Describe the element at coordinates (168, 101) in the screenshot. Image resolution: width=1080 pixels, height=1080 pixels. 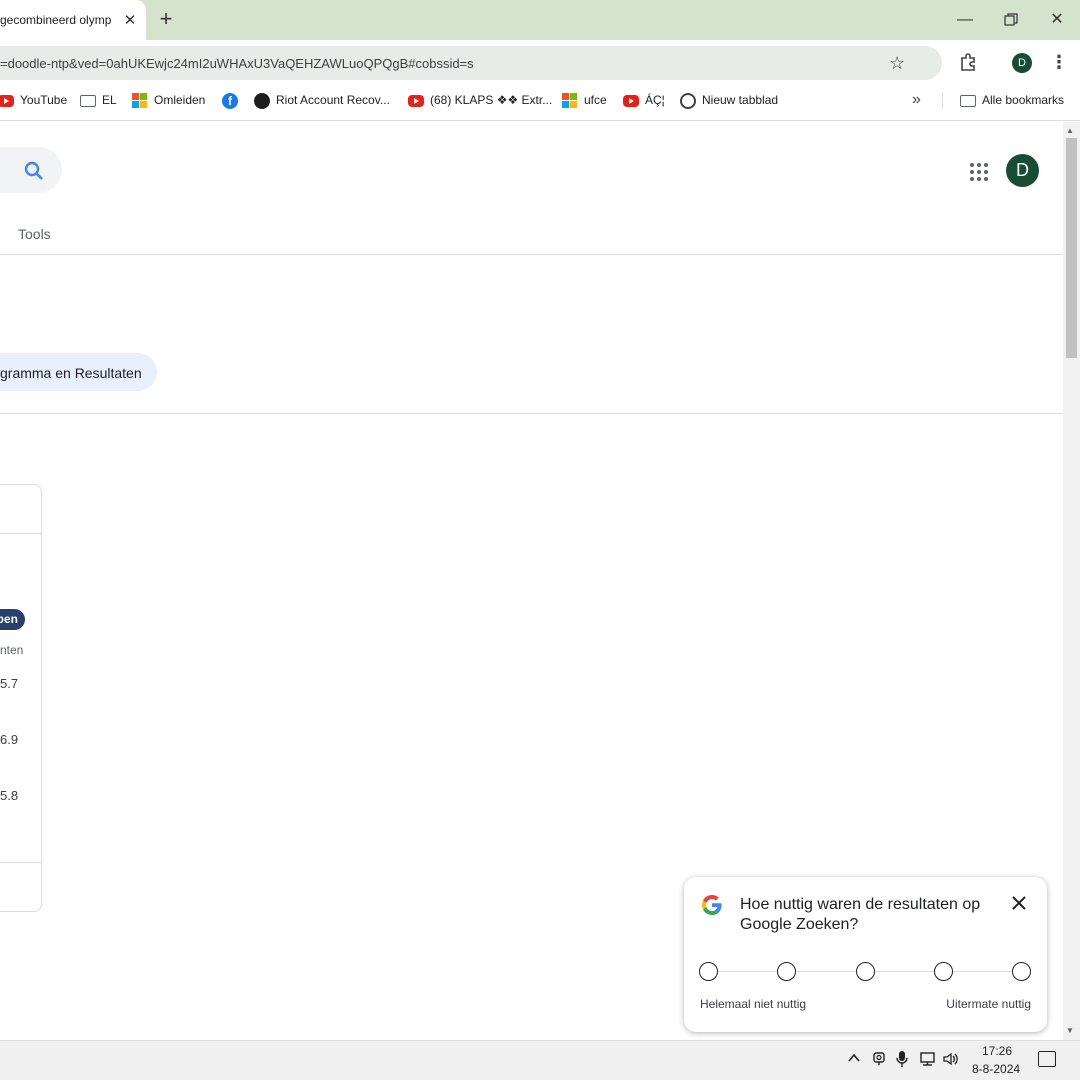
I see `bookmark-omleiden: Omleiden` at that location.